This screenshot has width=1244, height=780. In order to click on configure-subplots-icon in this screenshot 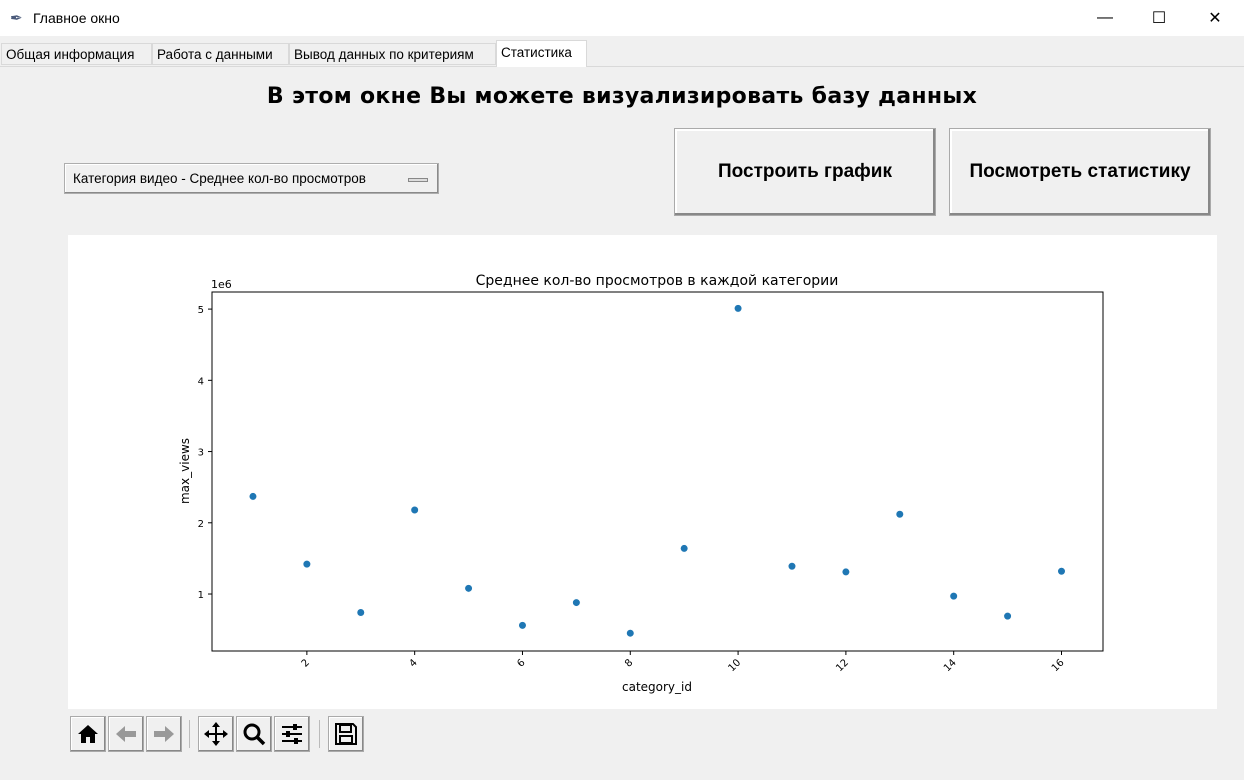, I will do `click(292, 734)`.